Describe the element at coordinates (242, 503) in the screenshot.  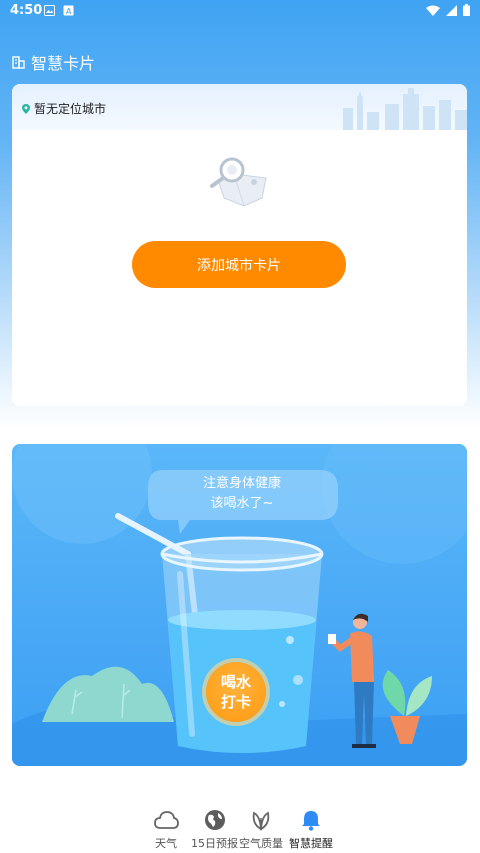
I see `reminder-line-2: 该喝水了~` at that location.